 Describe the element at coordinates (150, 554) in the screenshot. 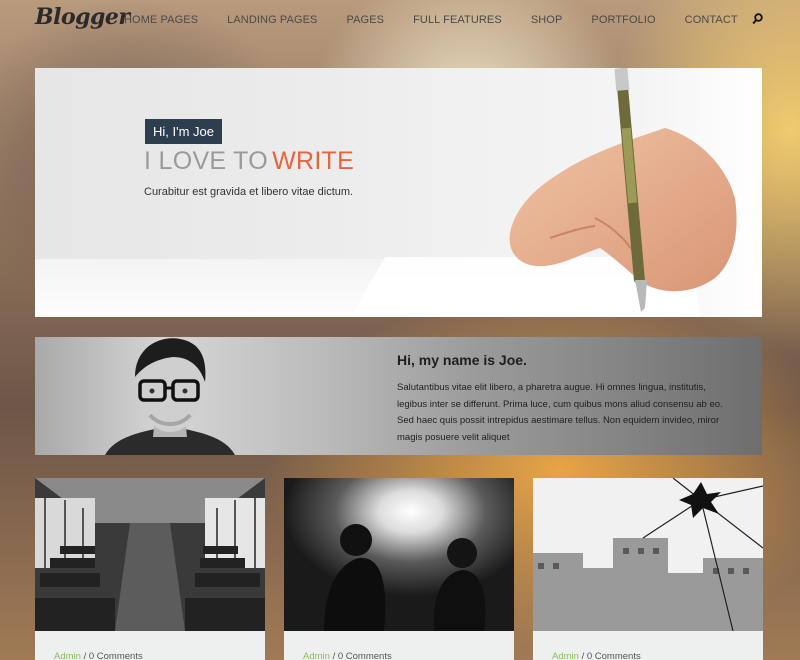

I see `post-image-train` at that location.